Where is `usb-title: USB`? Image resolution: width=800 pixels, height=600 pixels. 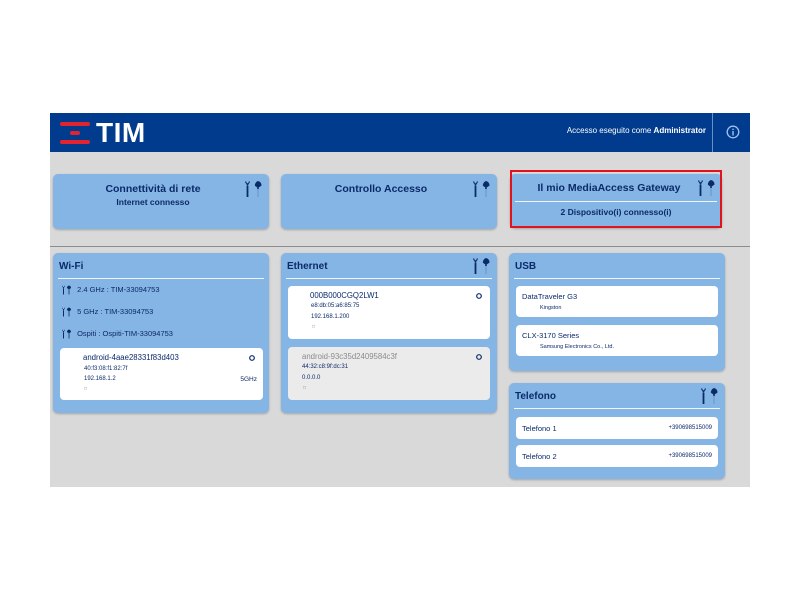
usb-title: USB is located at coordinates (526, 266).